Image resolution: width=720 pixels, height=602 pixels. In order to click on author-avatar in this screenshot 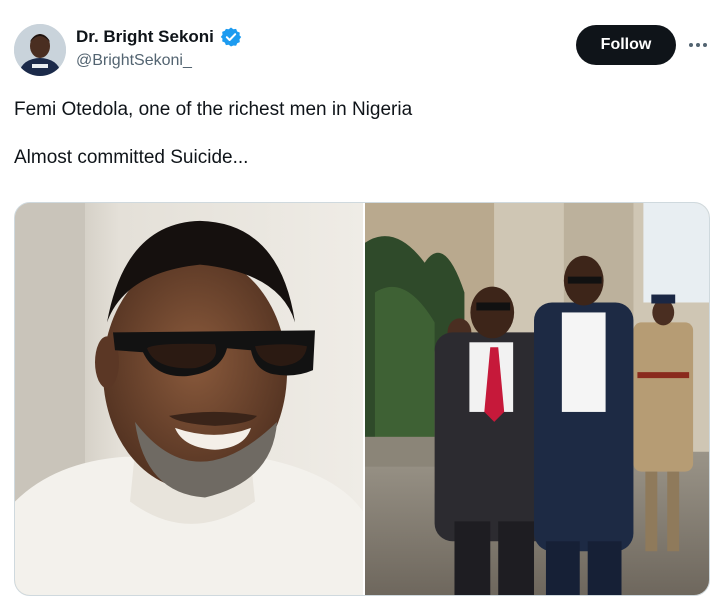, I will do `click(40, 50)`.